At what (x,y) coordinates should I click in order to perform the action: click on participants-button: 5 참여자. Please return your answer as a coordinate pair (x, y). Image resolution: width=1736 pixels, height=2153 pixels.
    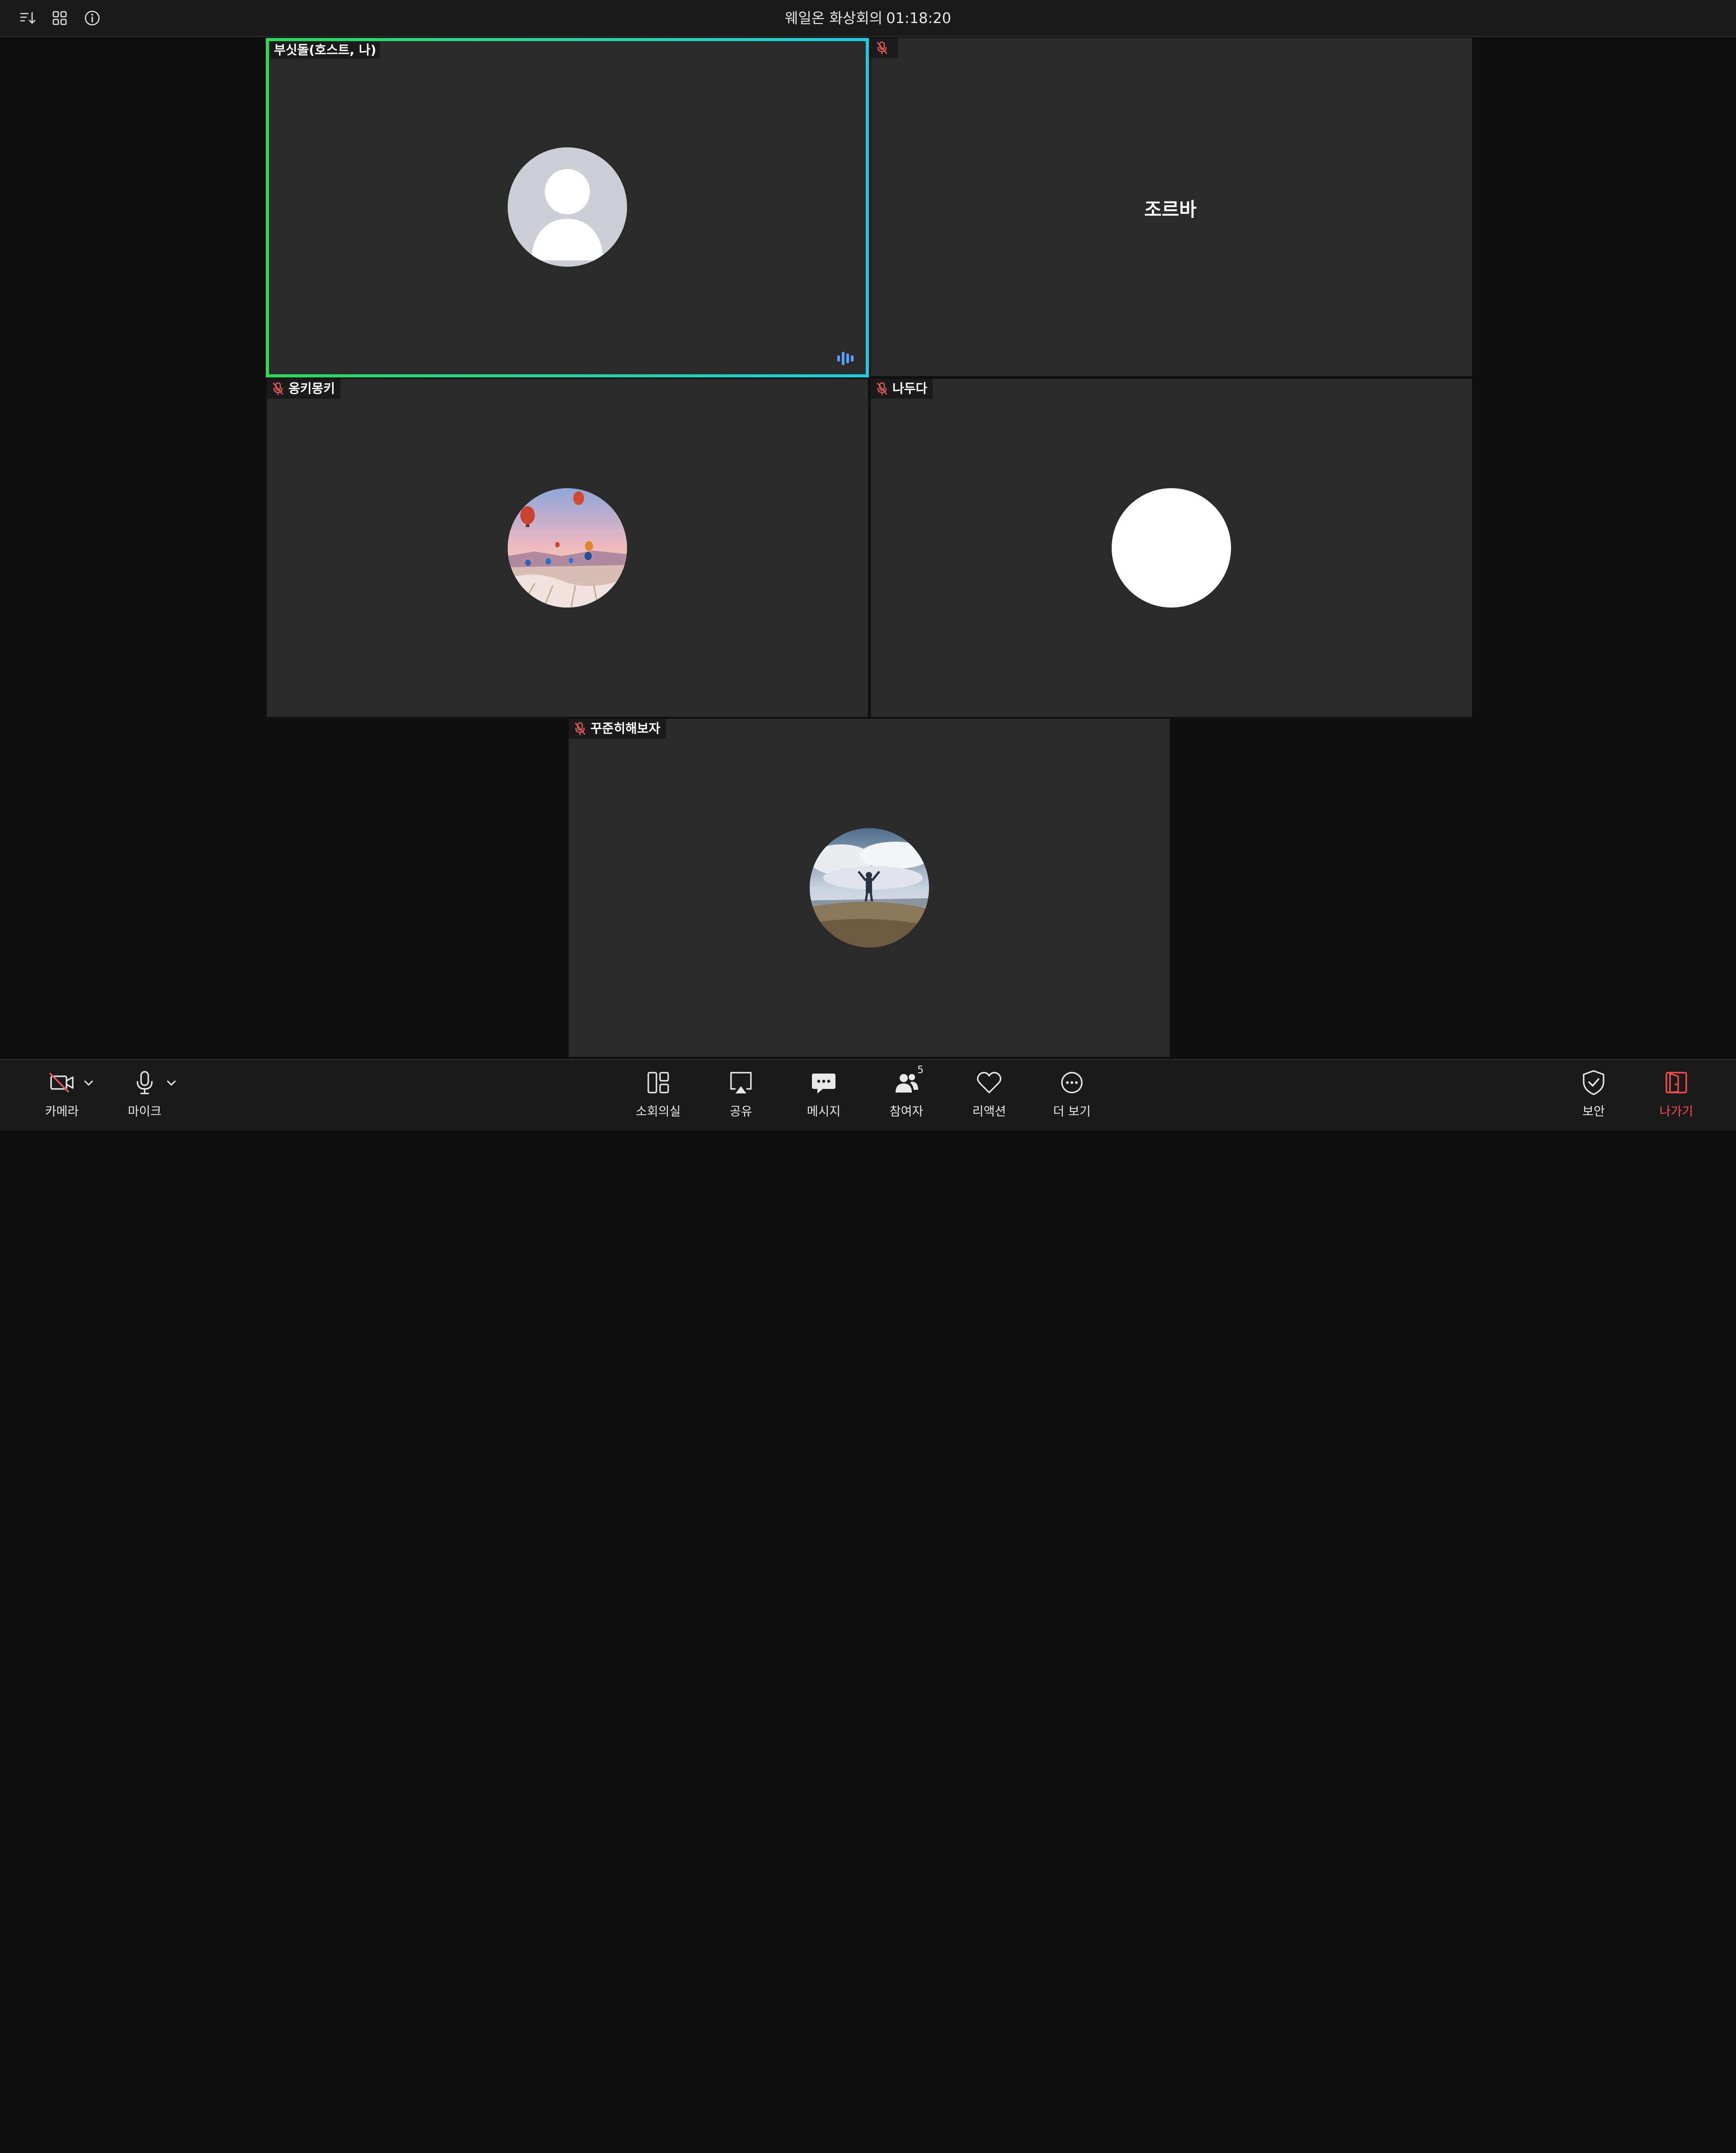
    Looking at the image, I should click on (906, 1093).